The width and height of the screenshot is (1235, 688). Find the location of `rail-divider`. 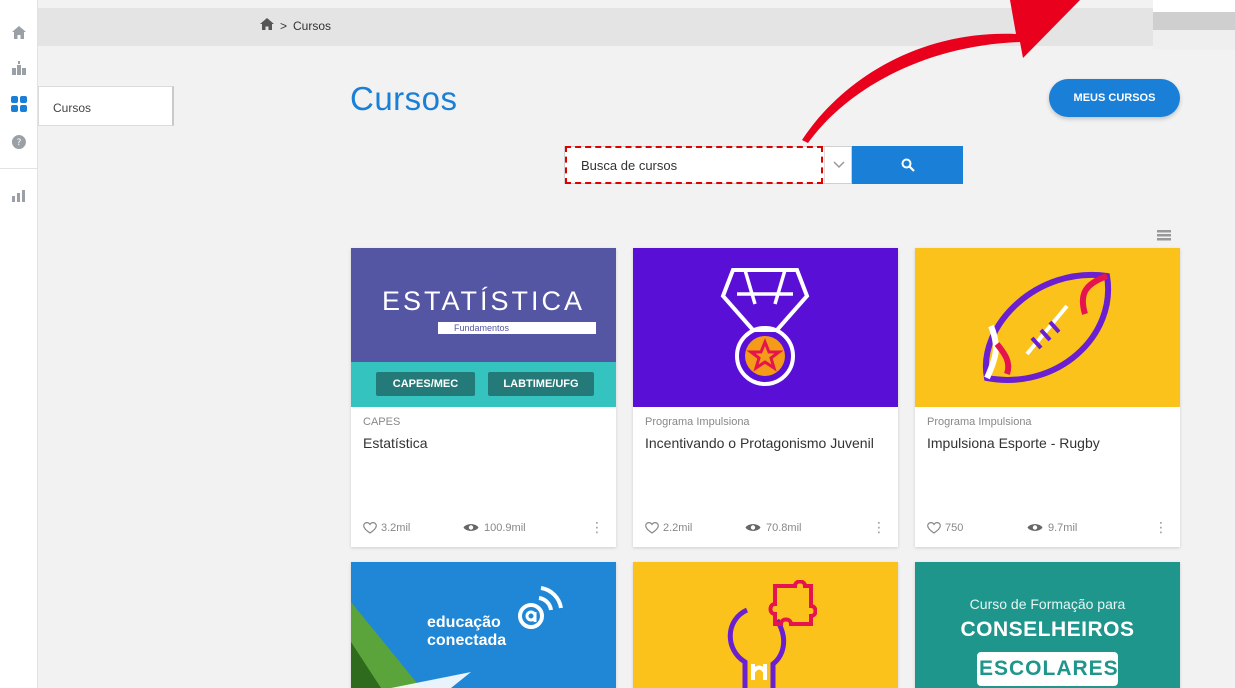

rail-divider is located at coordinates (19, 168).